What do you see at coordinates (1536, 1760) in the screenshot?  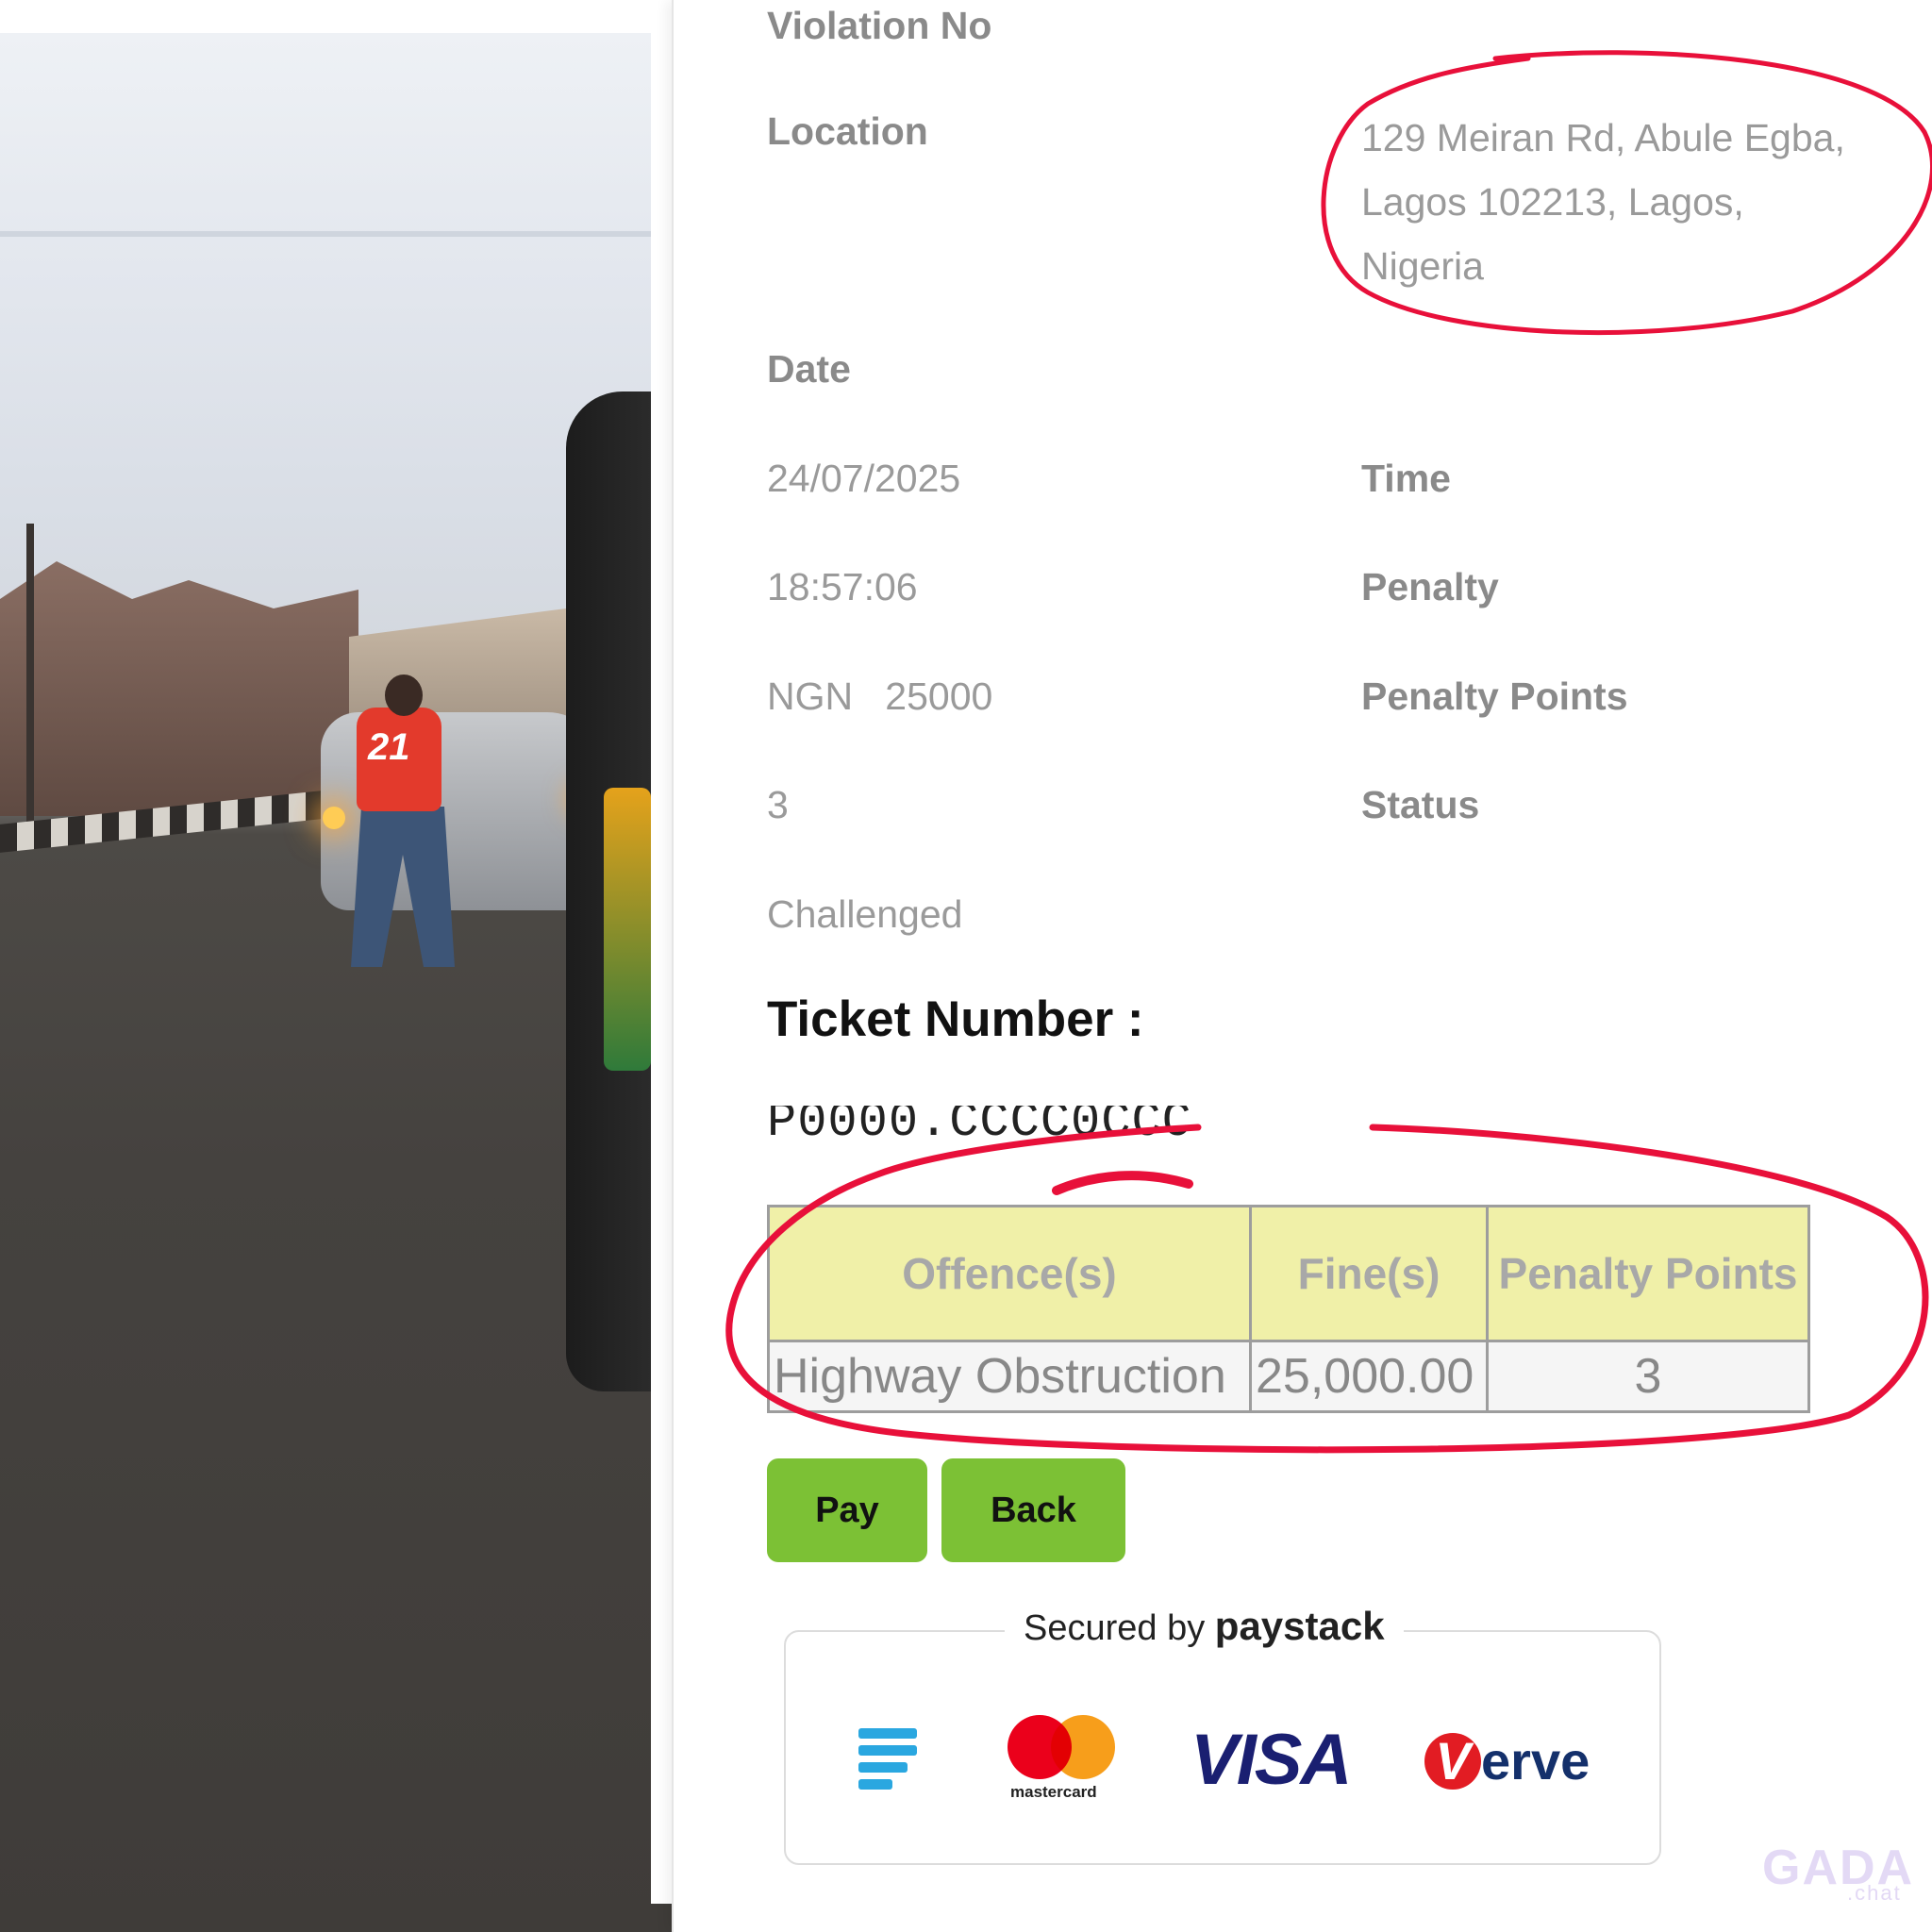 I see `verve-text: erve` at bounding box center [1536, 1760].